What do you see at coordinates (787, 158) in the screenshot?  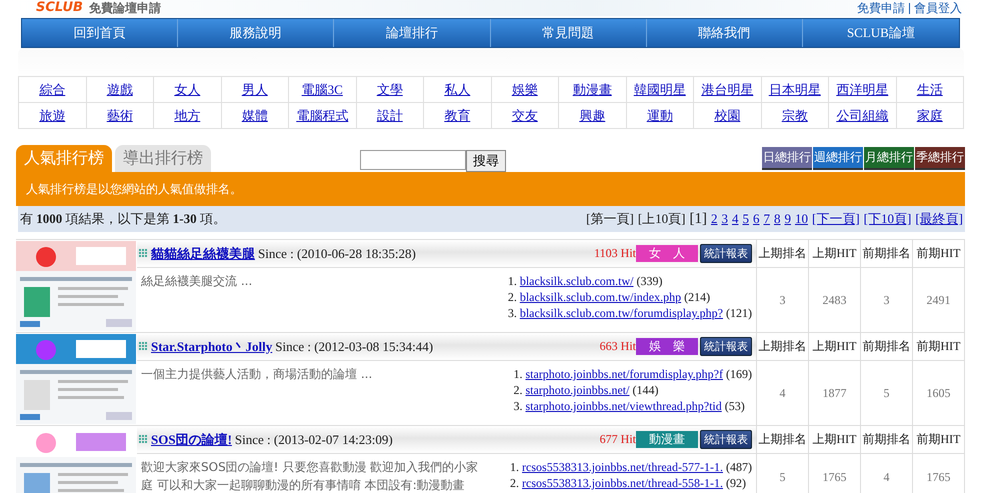 I see `period-button: 日總排行` at bounding box center [787, 158].